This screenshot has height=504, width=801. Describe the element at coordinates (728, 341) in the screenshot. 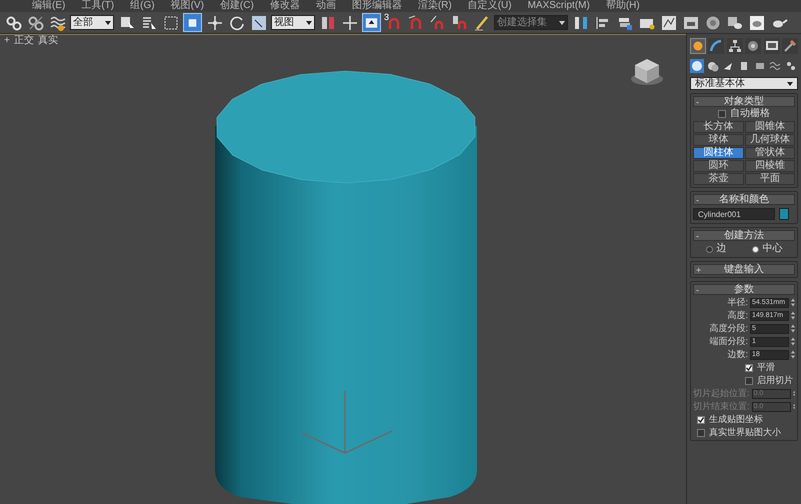

I see `field-label: 端面分段:` at that location.